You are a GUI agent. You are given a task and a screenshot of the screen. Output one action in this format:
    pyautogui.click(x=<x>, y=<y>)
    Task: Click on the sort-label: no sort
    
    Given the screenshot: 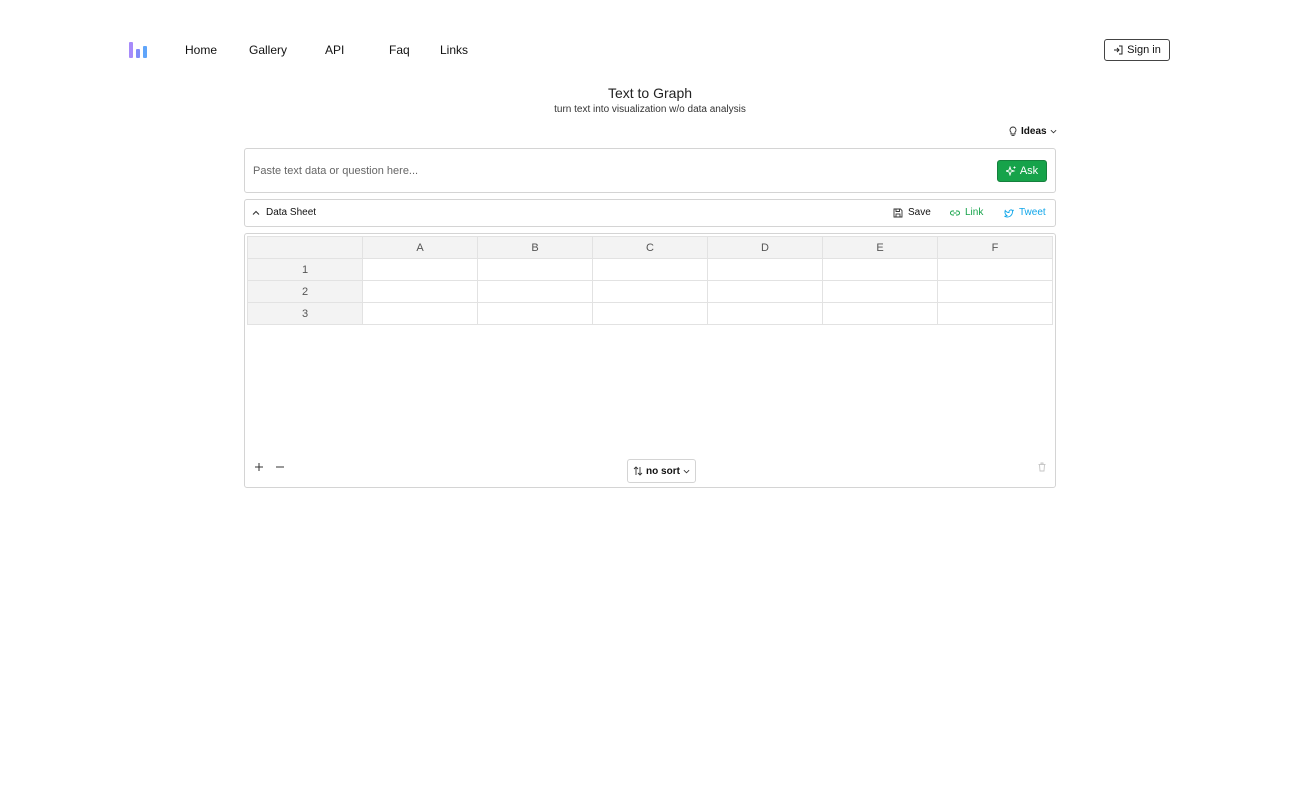 What is the action you would take?
    pyautogui.click(x=663, y=471)
    